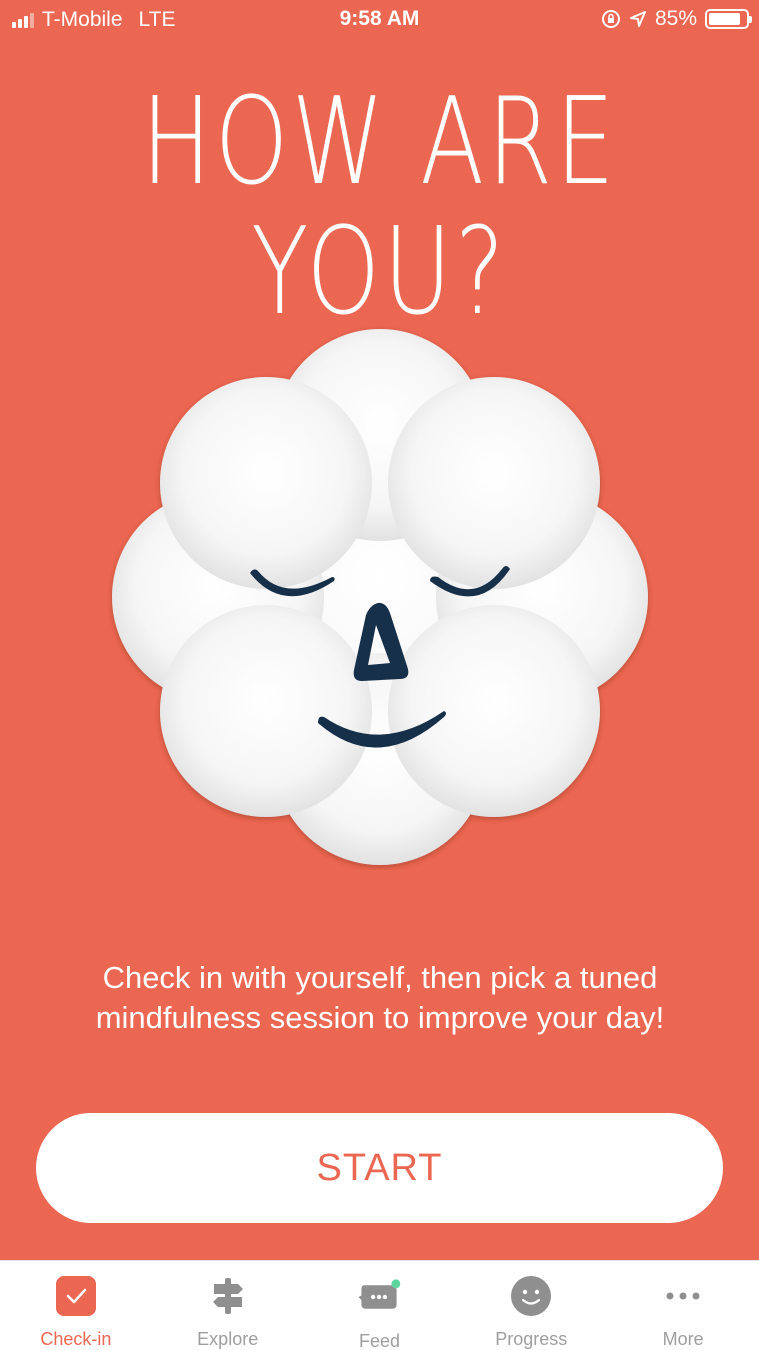 The width and height of the screenshot is (759, 1350). I want to click on tab-explore: Explore, so click(228, 1305).